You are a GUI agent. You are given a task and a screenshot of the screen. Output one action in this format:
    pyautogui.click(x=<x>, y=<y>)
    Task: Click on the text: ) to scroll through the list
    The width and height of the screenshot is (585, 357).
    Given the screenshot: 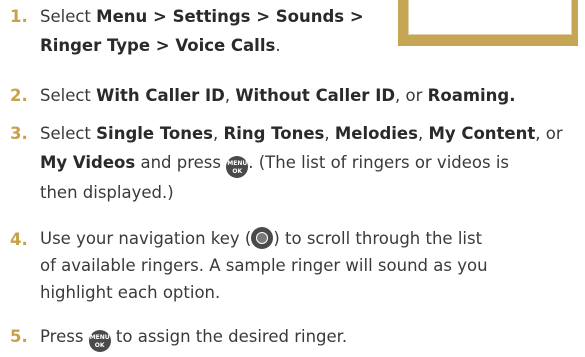 What is the action you would take?
    pyautogui.click(x=378, y=238)
    